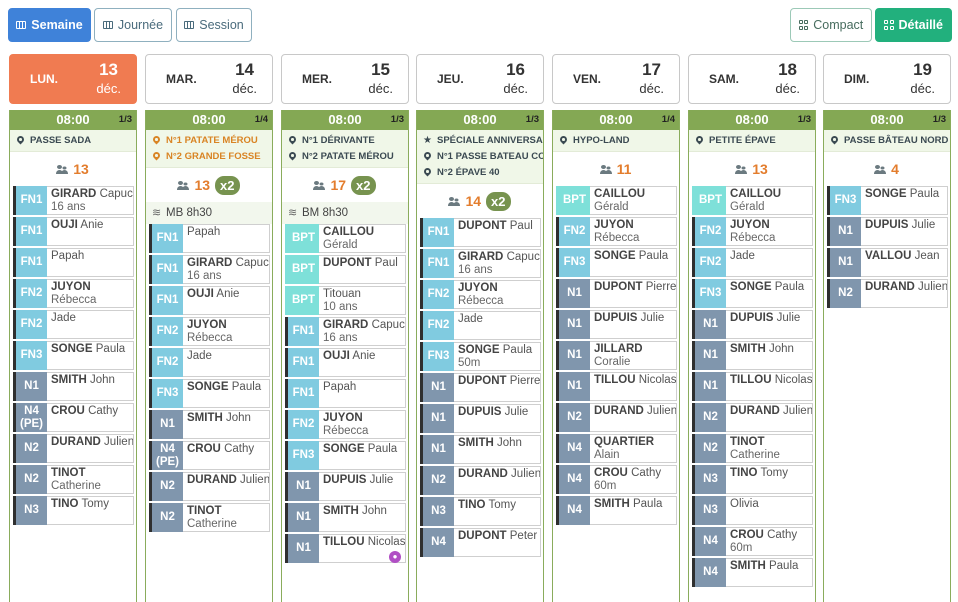  Describe the element at coordinates (480, 233) in the screenshot. I see `participant-row: FN1 DUPONT Paul` at that location.